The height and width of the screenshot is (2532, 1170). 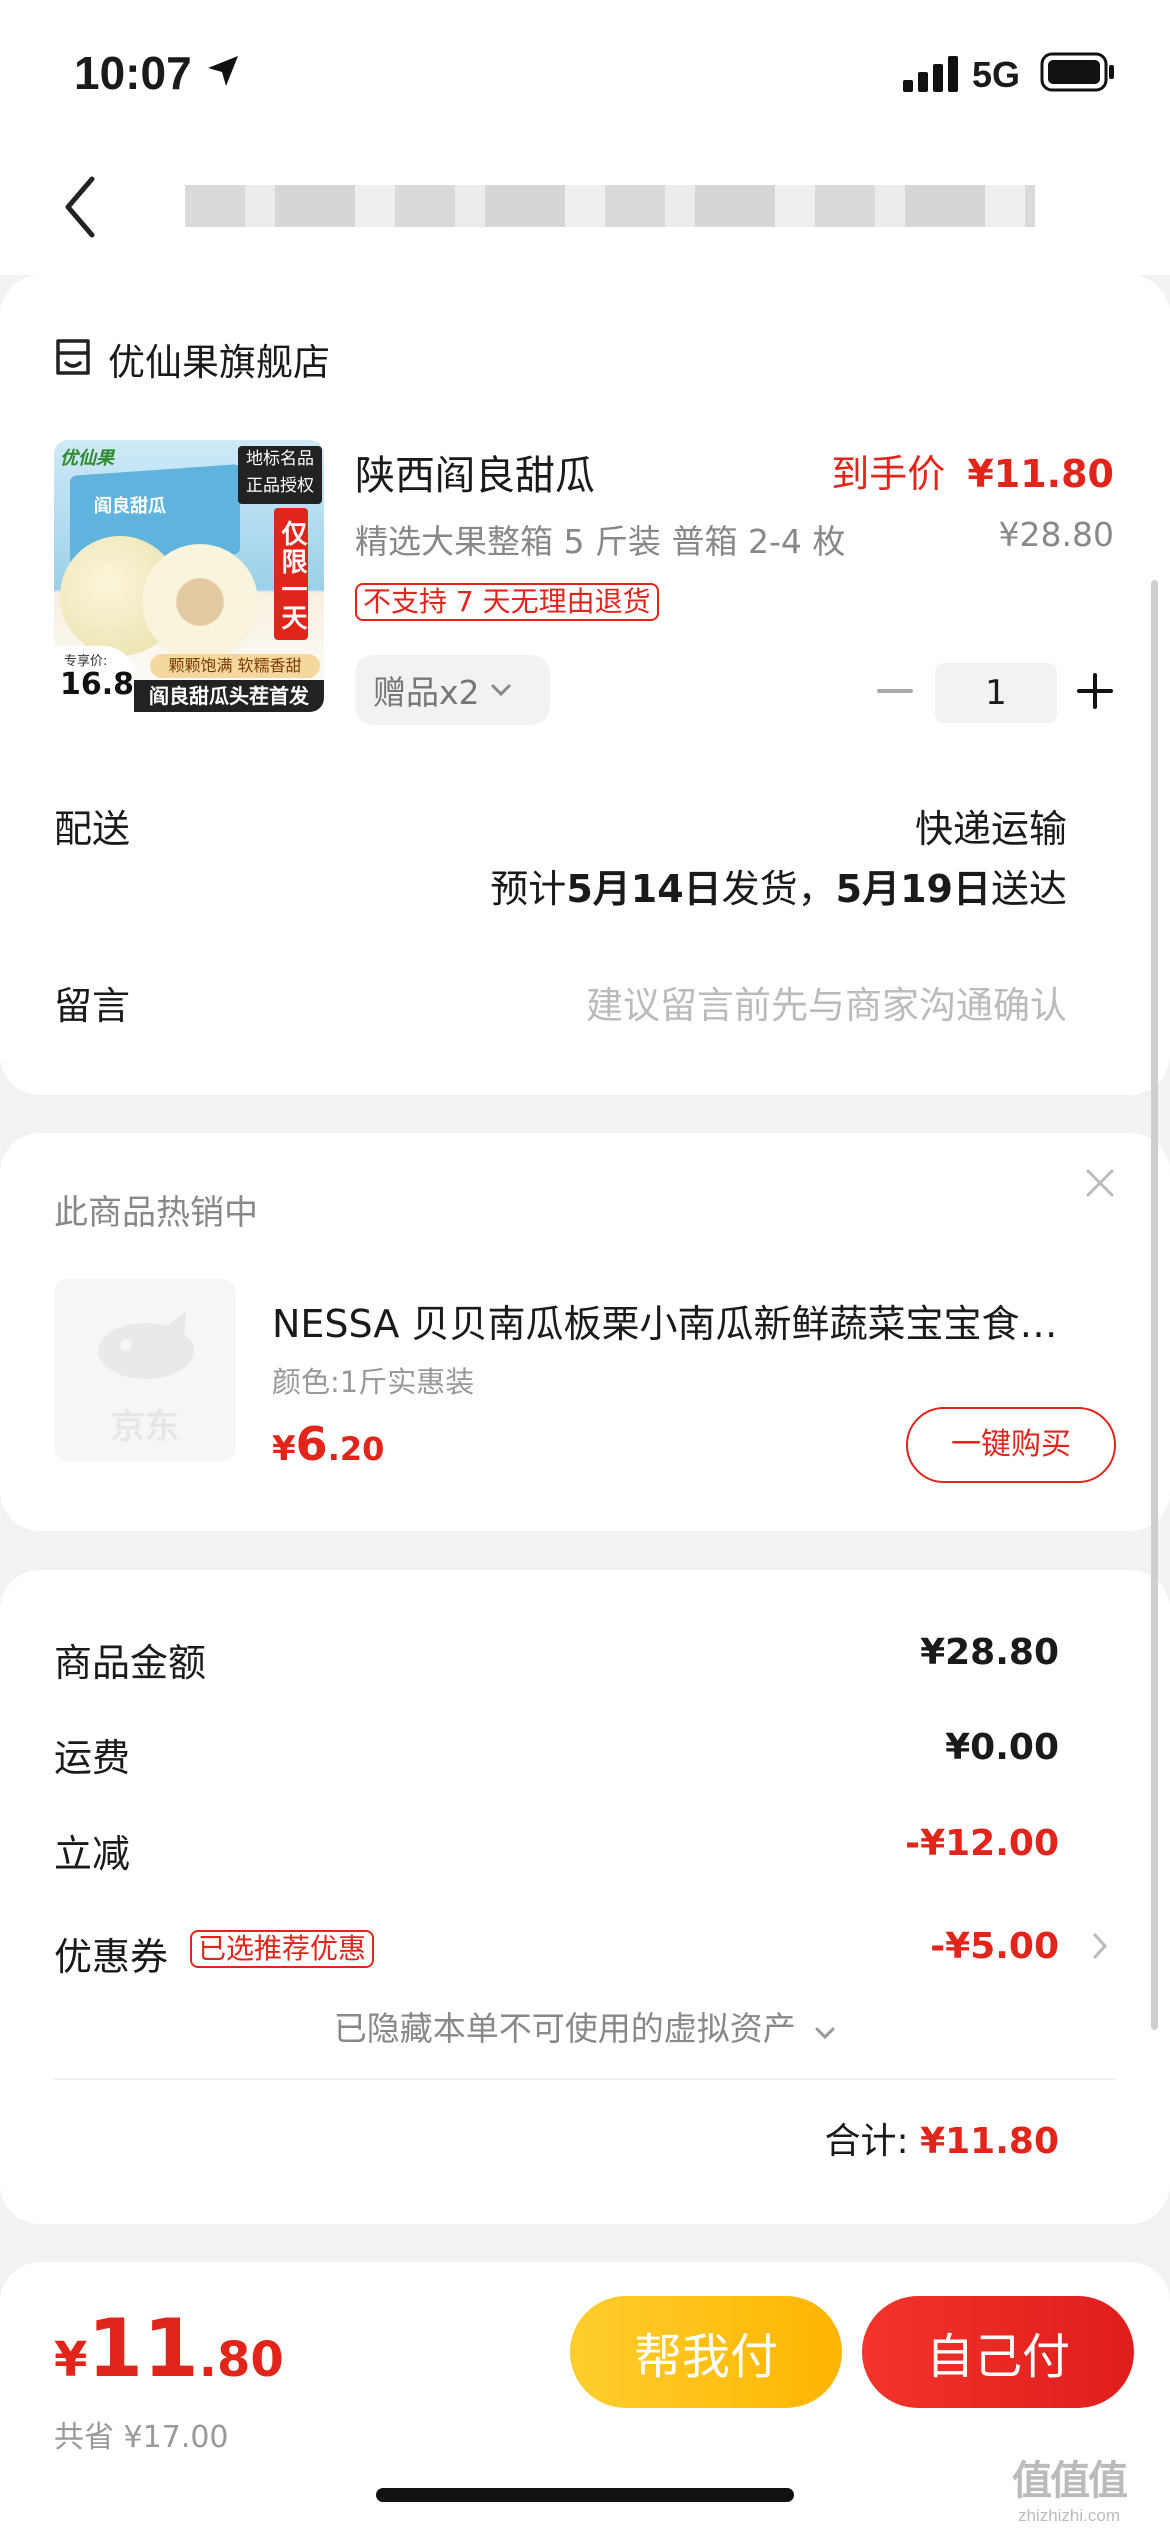 What do you see at coordinates (989, 1652) in the screenshot?
I see `goods-amount-value: ¥28.80` at bounding box center [989, 1652].